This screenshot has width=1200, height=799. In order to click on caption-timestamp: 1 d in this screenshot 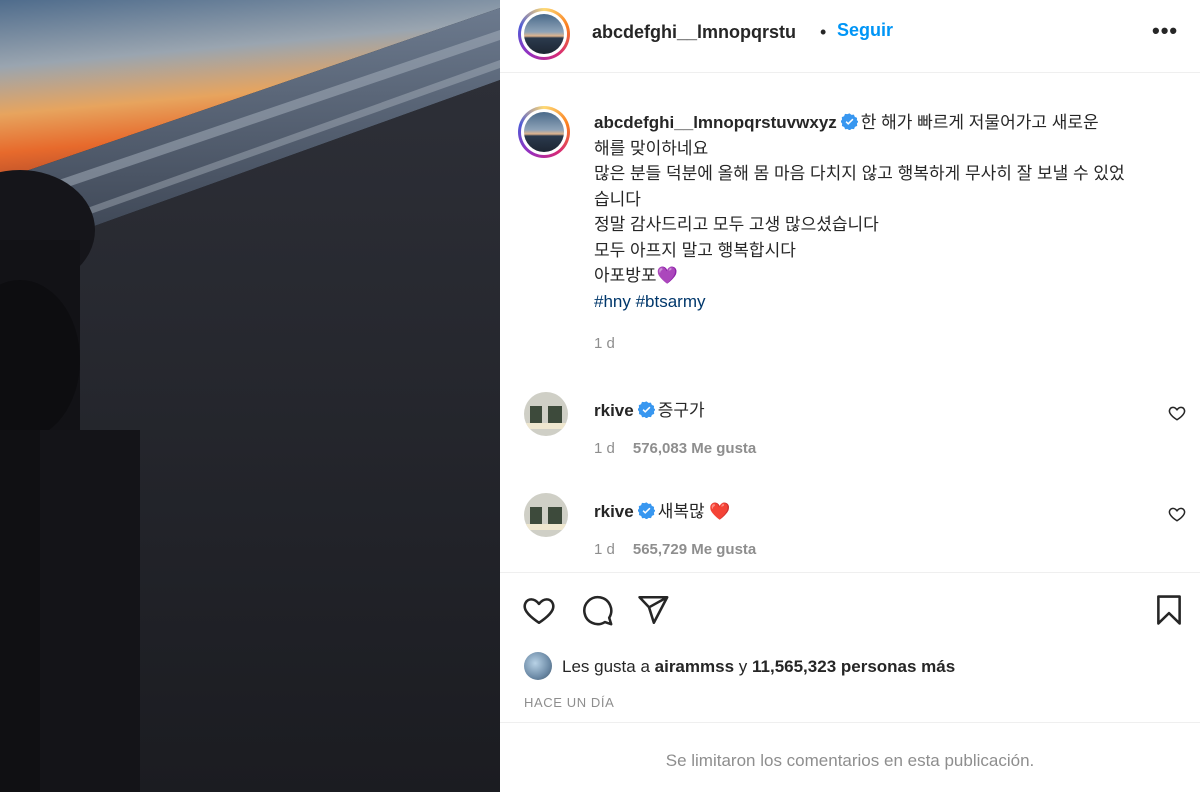, I will do `click(604, 343)`.